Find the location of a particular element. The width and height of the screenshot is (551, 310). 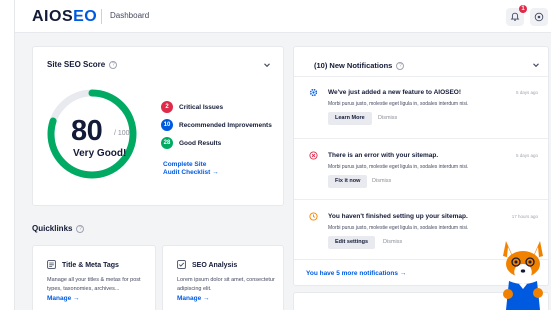

learn-more-button: Learn More is located at coordinates (350, 118).